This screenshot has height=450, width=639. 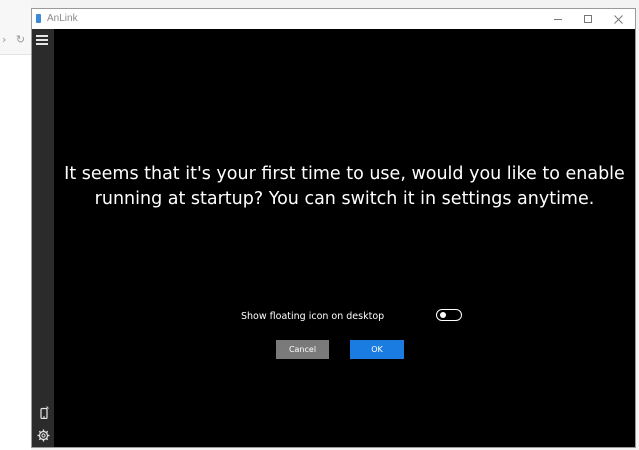 What do you see at coordinates (302, 349) in the screenshot?
I see `cancel-button: Cancel` at bounding box center [302, 349].